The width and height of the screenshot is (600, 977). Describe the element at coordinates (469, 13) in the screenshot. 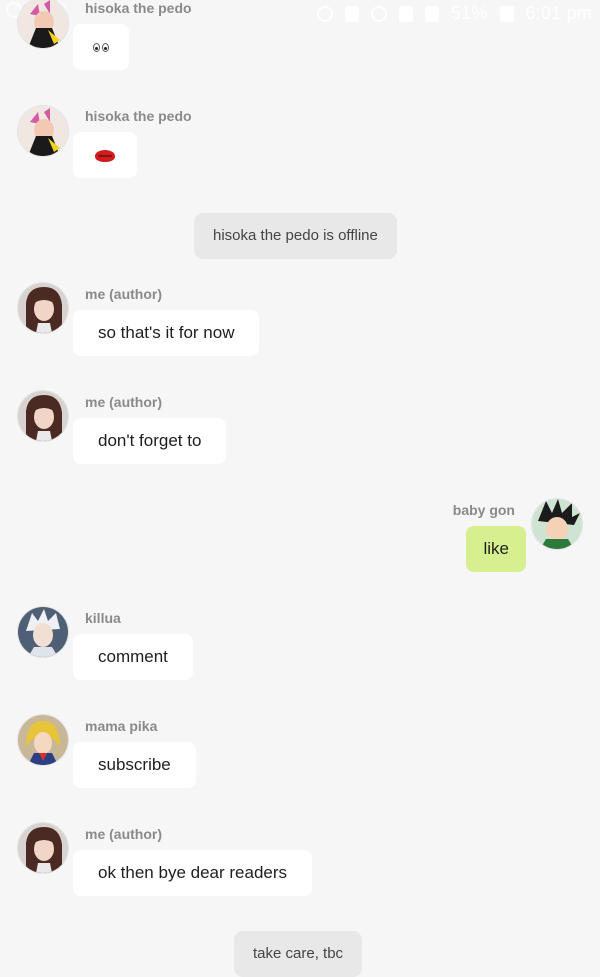

I see `battery-percent: 51%` at that location.